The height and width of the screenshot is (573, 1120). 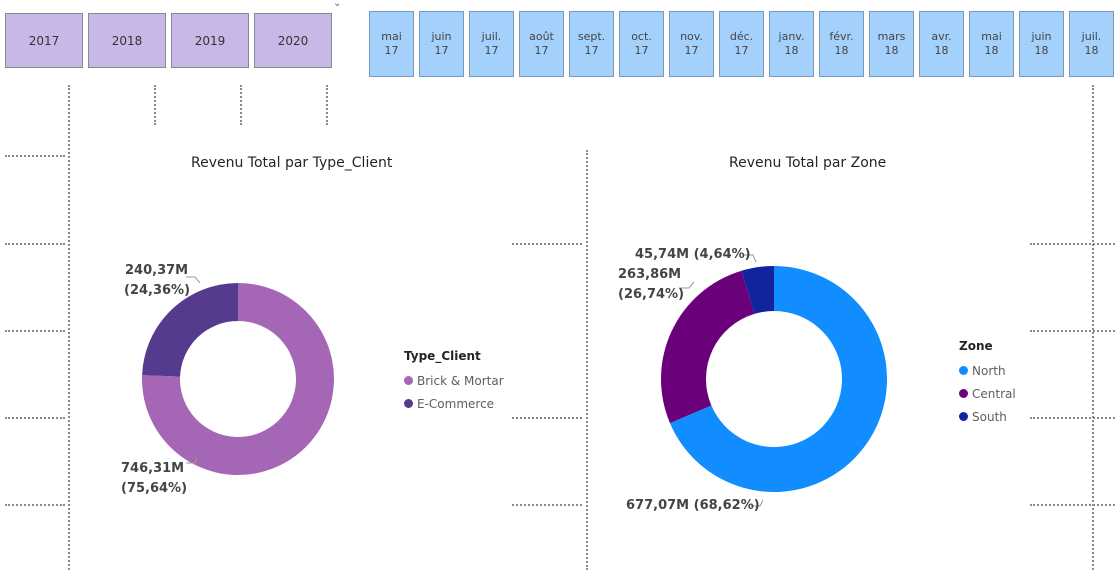 I want to click on data-label-south: 45,74M (4,64%), so click(x=693, y=255).